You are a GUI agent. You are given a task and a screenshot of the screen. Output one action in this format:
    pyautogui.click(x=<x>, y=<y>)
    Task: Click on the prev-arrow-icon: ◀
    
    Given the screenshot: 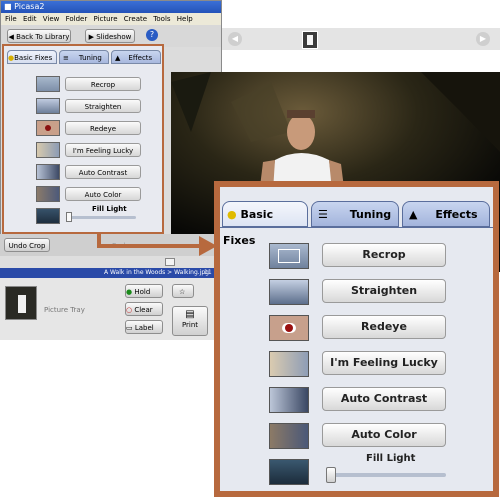 What is the action you would take?
    pyautogui.click(x=235, y=39)
    